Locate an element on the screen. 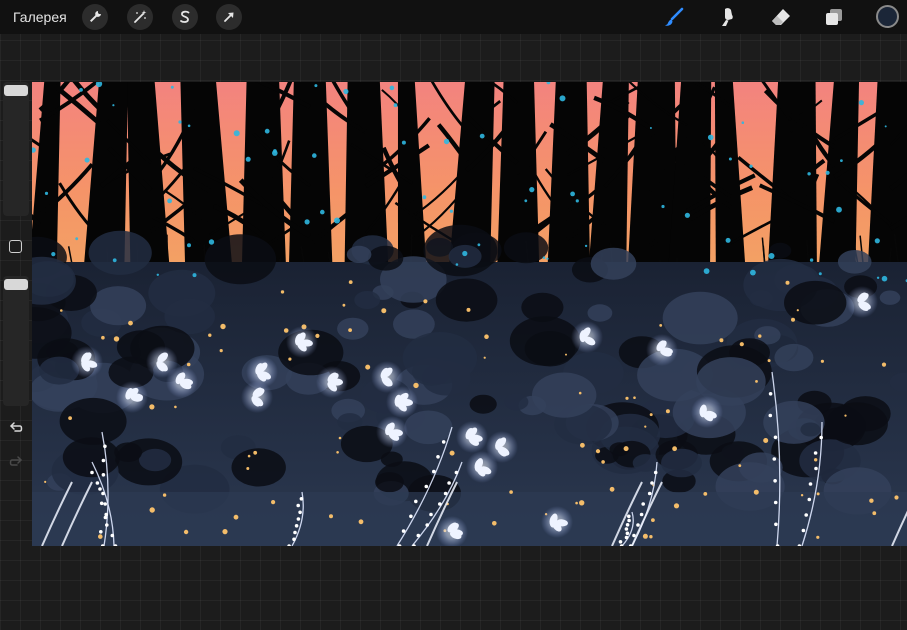 The image size is (907, 630). eraser-icon is located at coordinates (781, 17).